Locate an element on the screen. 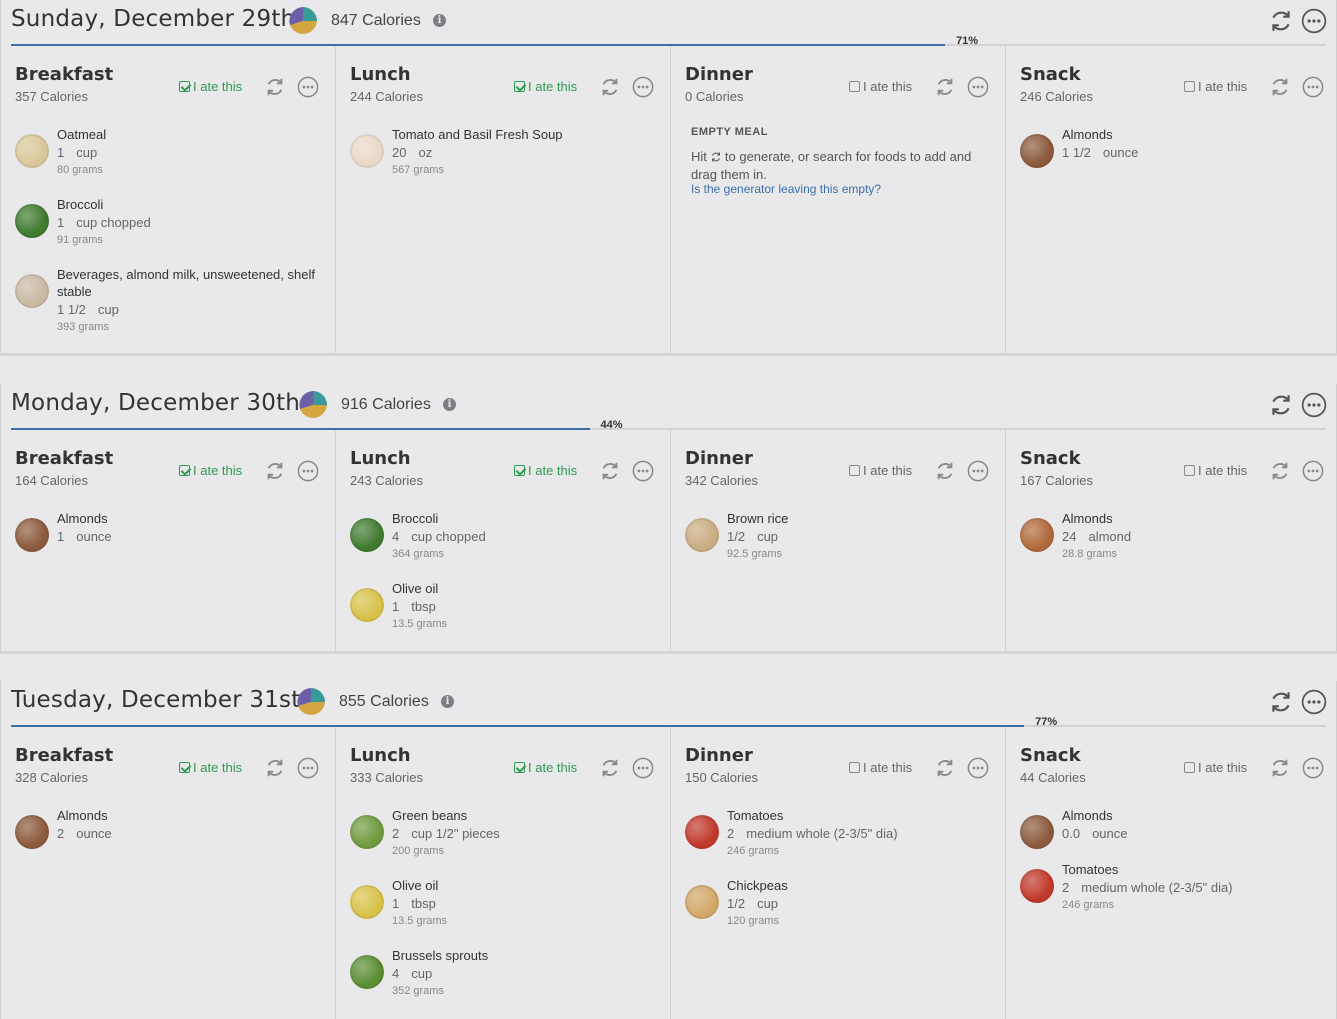 This screenshot has height=1019, width=1337. food-item: Broccoli 1 cup chopped 91 grams is located at coordinates (170, 225).